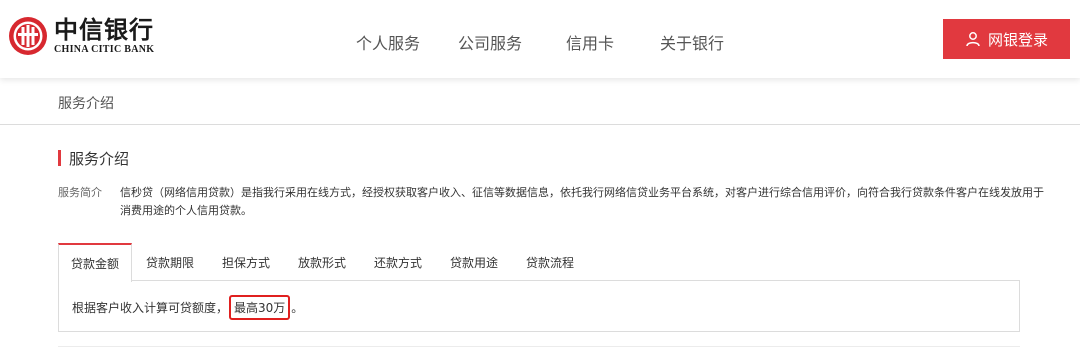 Image resolution: width=1080 pixels, height=352 pixels. I want to click on tab-bar: 贷款金额 贷款期限 担保方式 放款形式 还款方式 贷款用途 贷款流程, so click(539, 262).